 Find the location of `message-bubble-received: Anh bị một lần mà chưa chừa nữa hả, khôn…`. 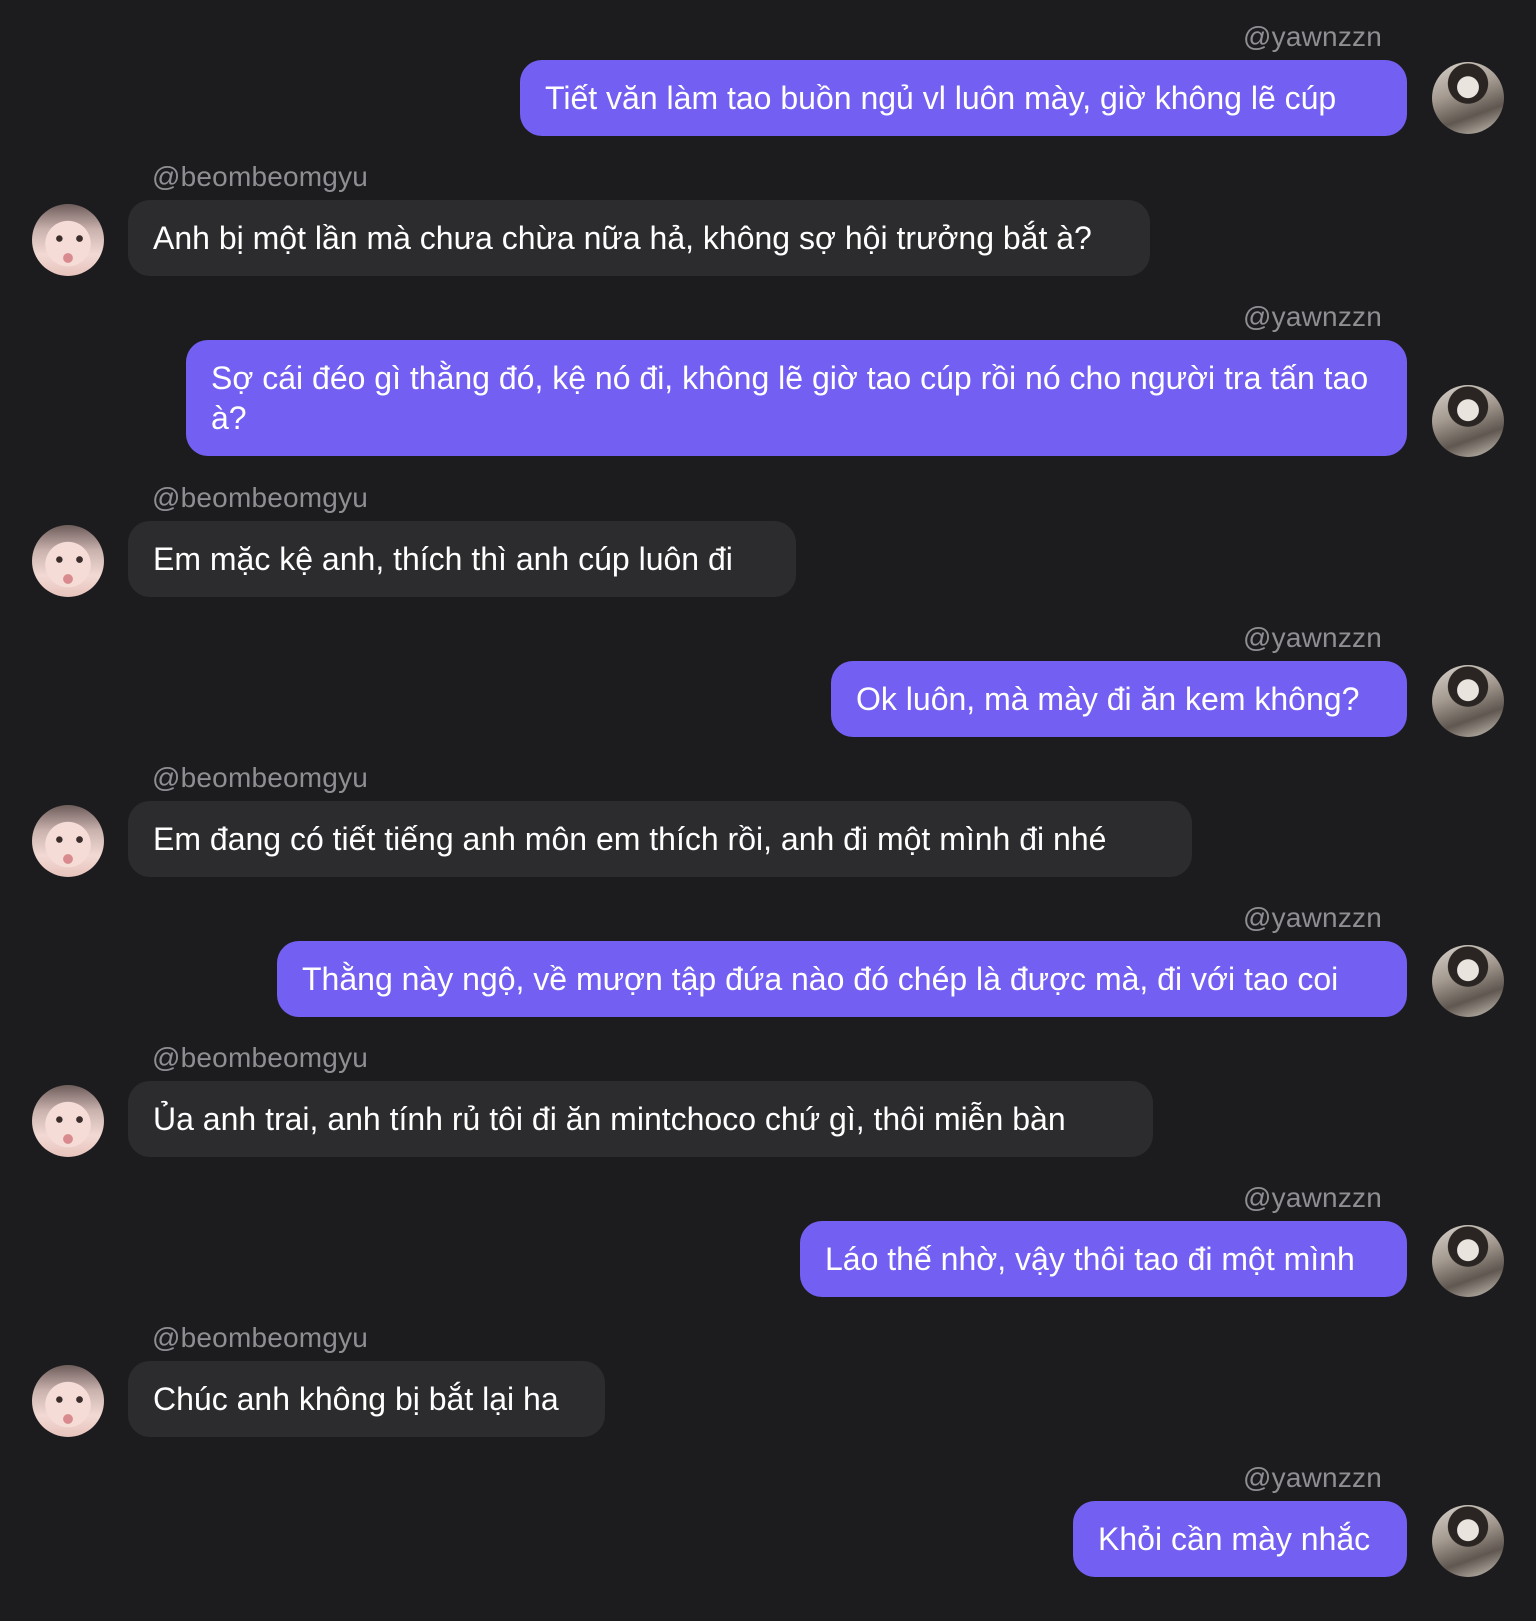

message-bubble-received: Anh bị một lần mà chưa chừa nữa hả, khôn… is located at coordinates (639, 238).